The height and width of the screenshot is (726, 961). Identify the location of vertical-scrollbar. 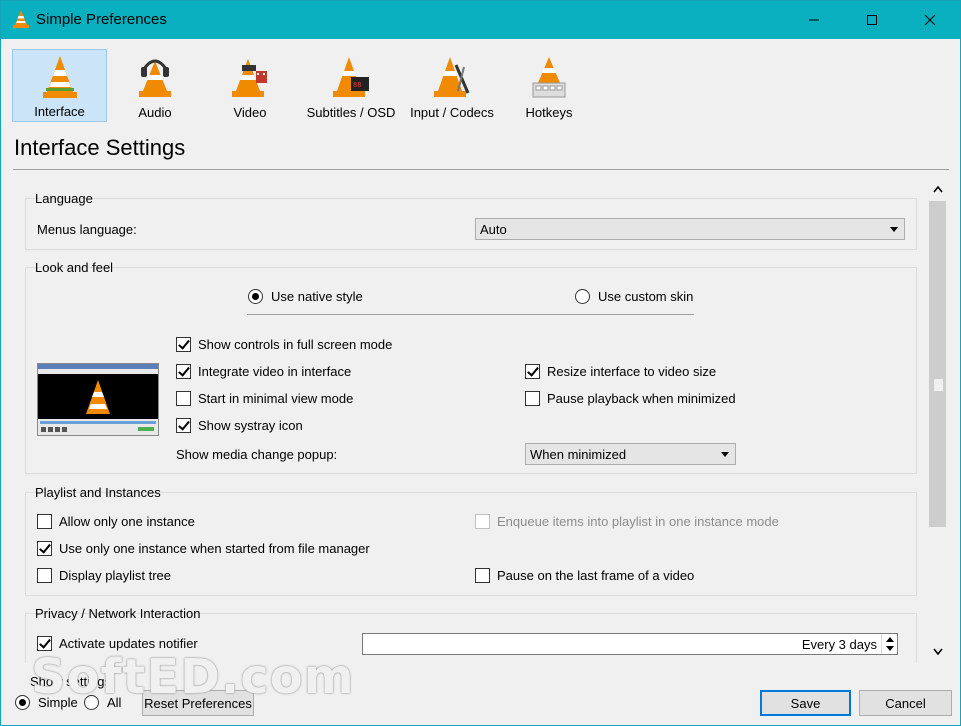
(938, 421).